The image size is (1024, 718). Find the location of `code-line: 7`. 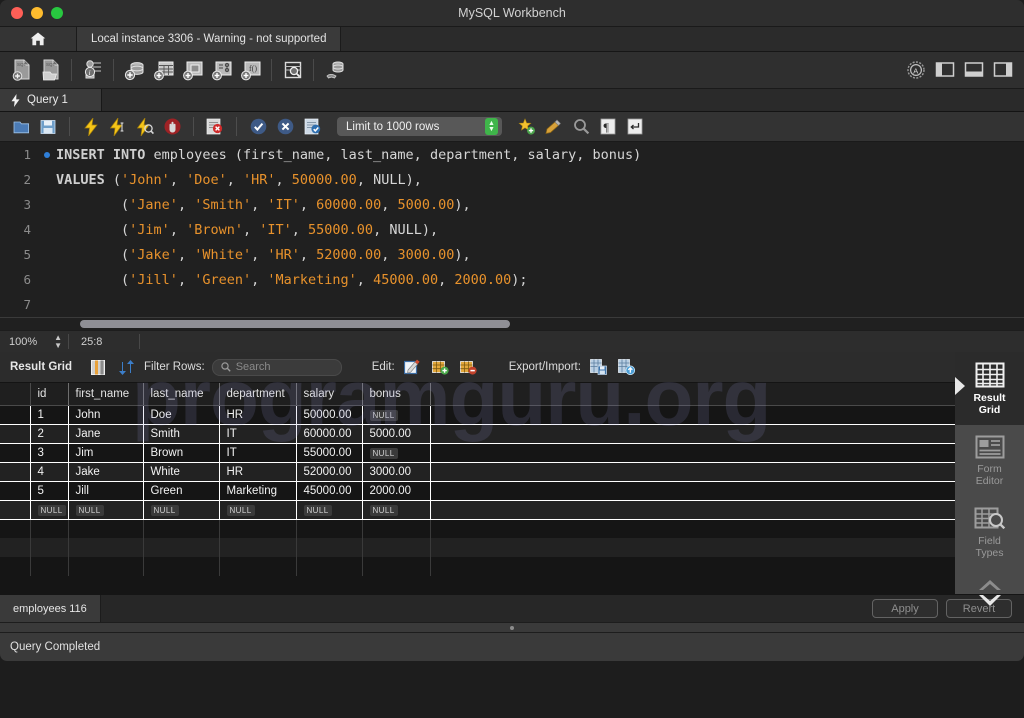

code-line: 7 is located at coordinates (512, 304).